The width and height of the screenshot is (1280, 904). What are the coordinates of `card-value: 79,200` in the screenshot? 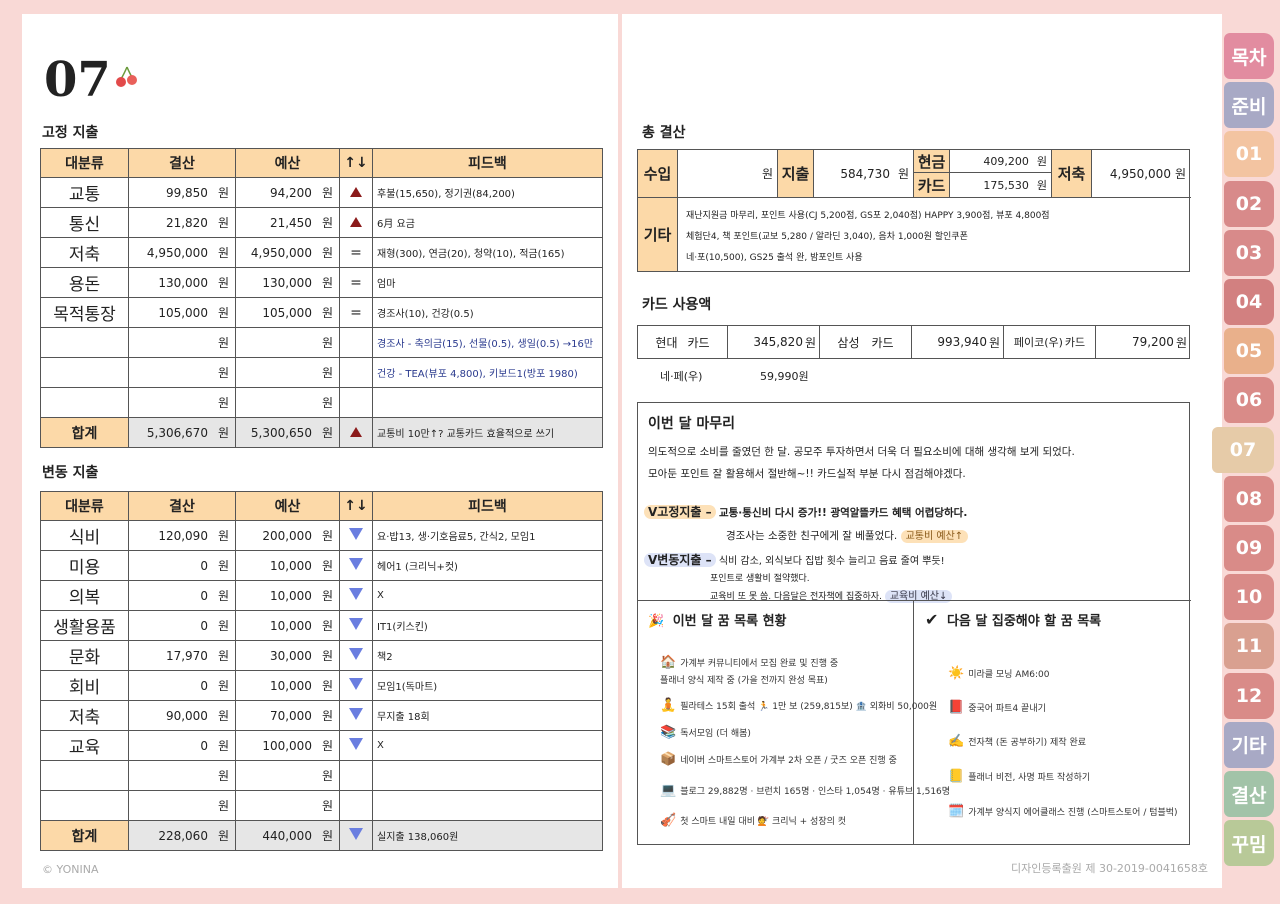 It's located at (1152, 342).